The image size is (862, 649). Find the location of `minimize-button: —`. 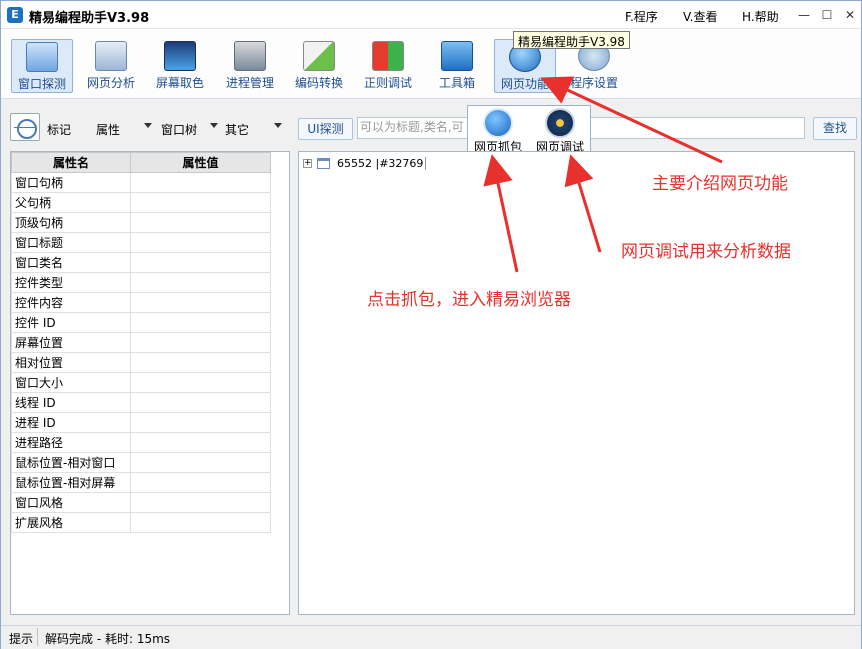

minimize-button: — is located at coordinates (804, 15).